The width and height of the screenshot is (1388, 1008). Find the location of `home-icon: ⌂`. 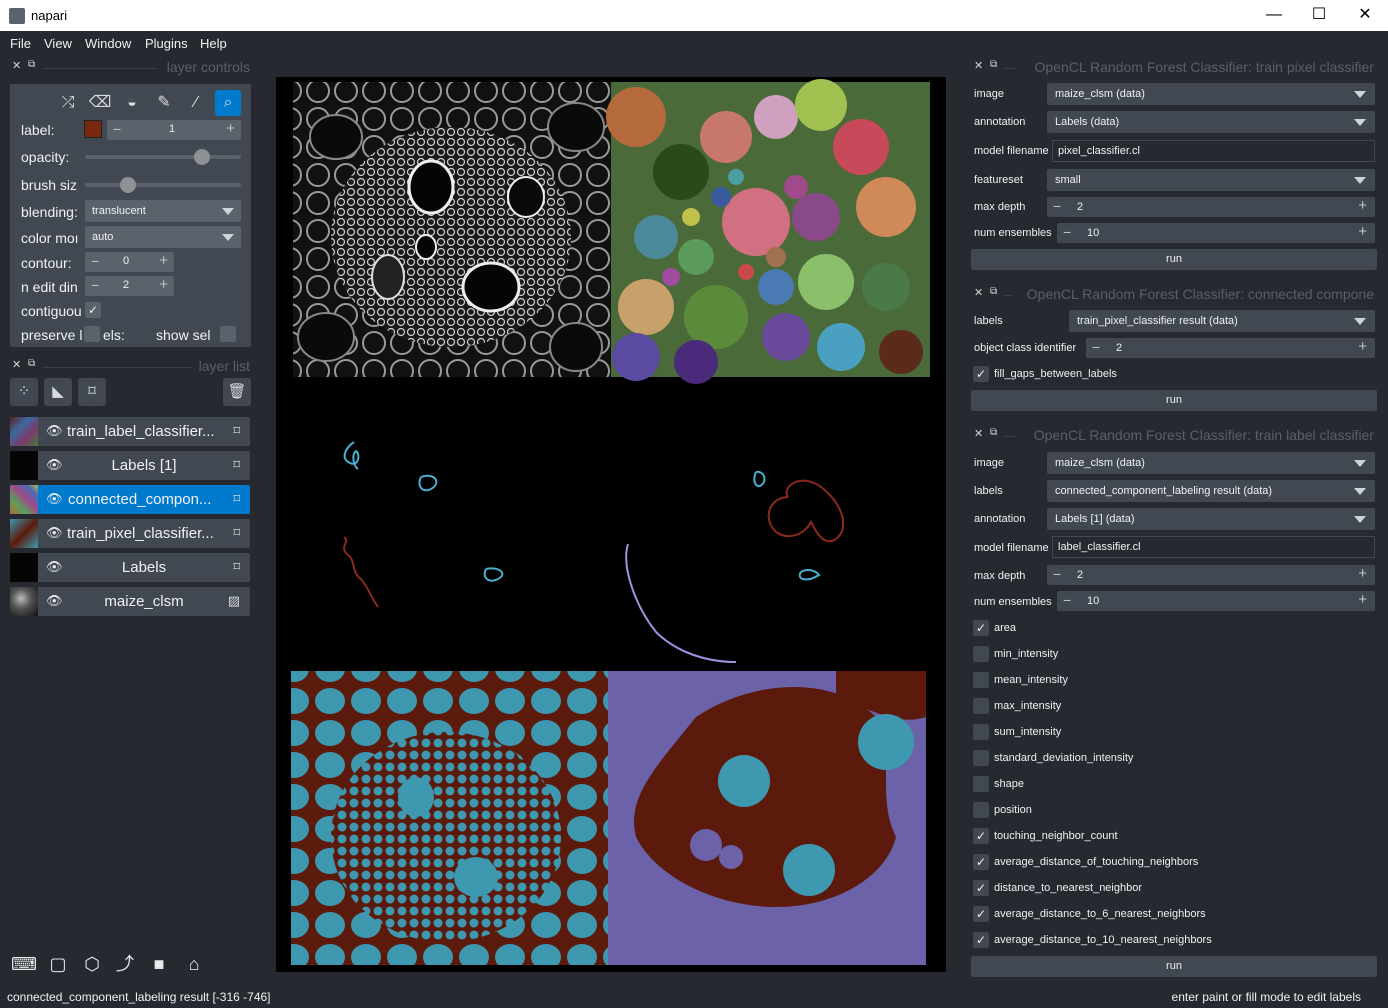

home-icon: ⌂ is located at coordinates (194, 964).